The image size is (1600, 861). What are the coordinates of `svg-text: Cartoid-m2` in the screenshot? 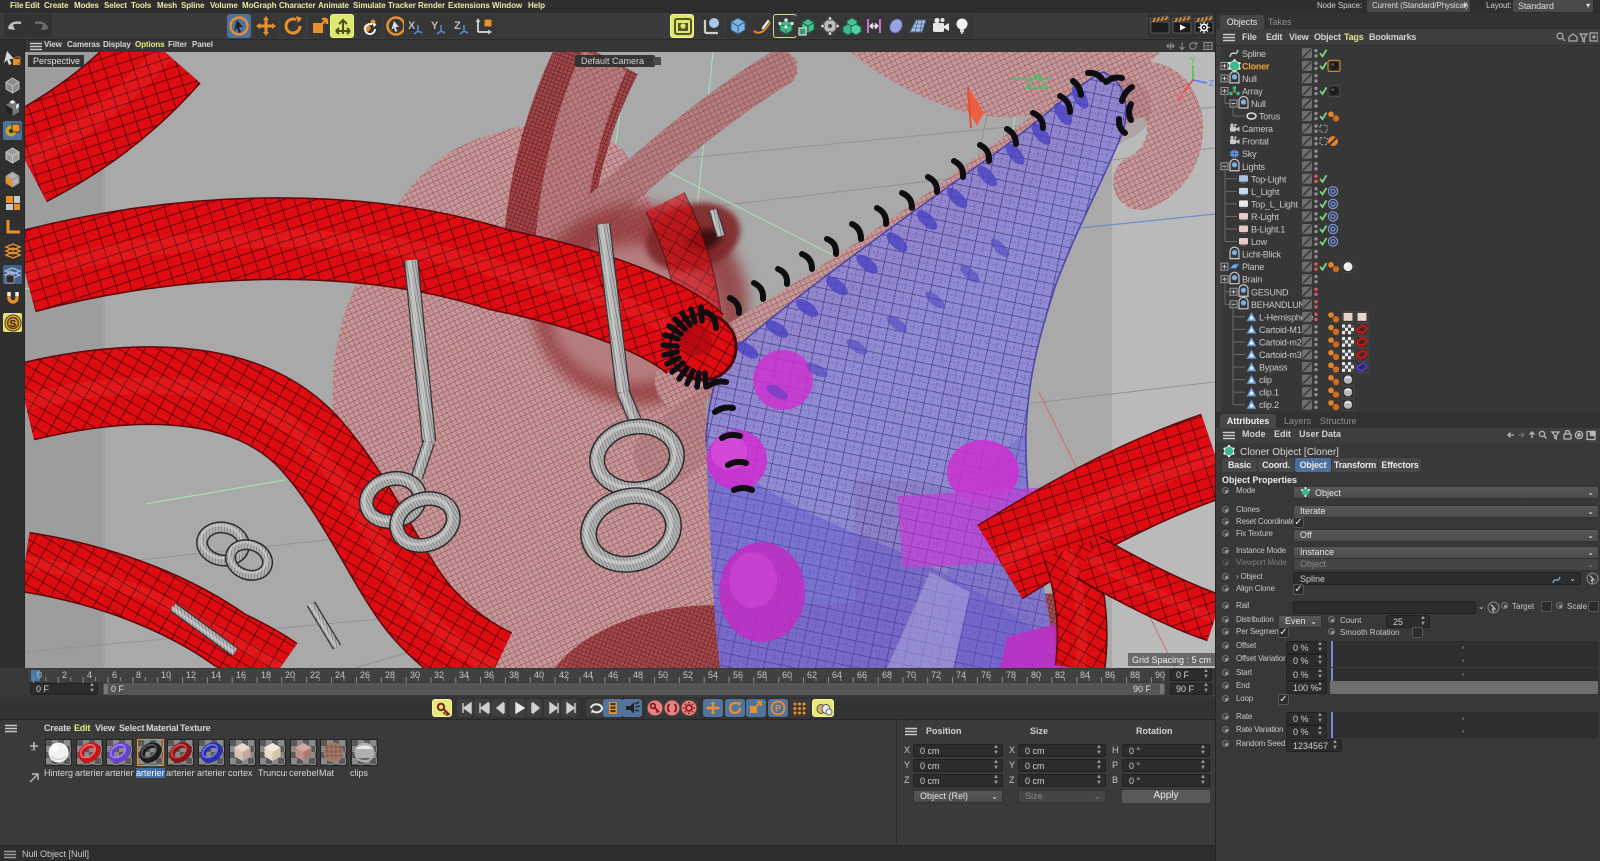 It's located at (1280, 342).